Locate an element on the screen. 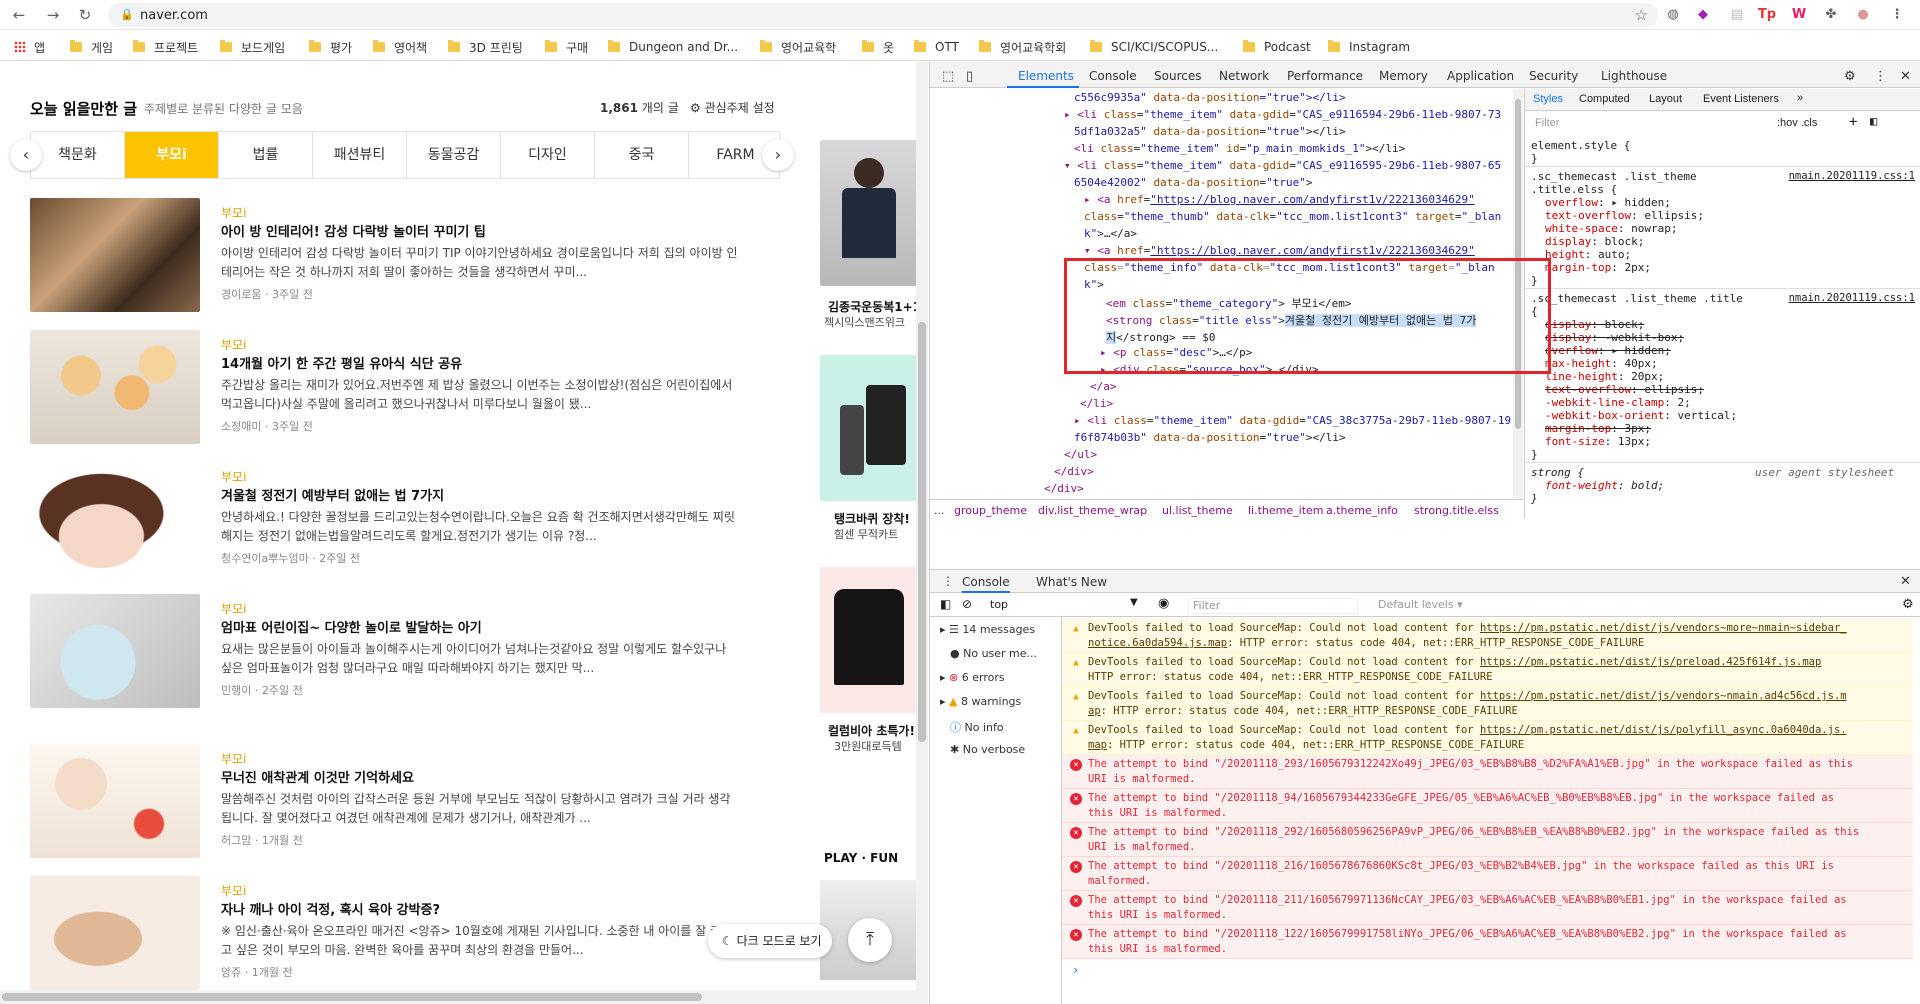 This screenshot has width=1920, height=1004. console-prompt-icon: › is located at coordinates (1075, 970).